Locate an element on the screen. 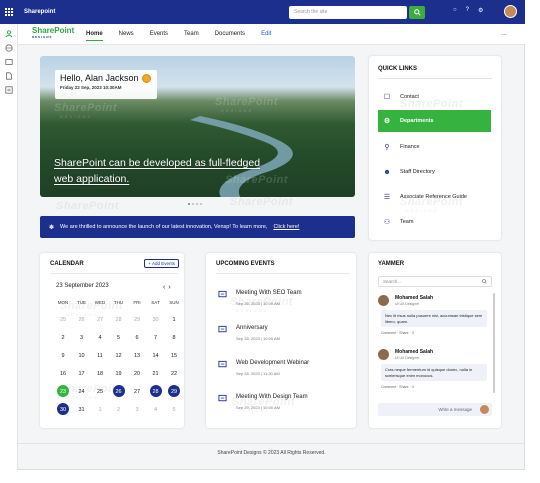 Image resolution: width=540 pixels, height=483 pixels. calendar-day: 17 is located at coordinates (82, 374).